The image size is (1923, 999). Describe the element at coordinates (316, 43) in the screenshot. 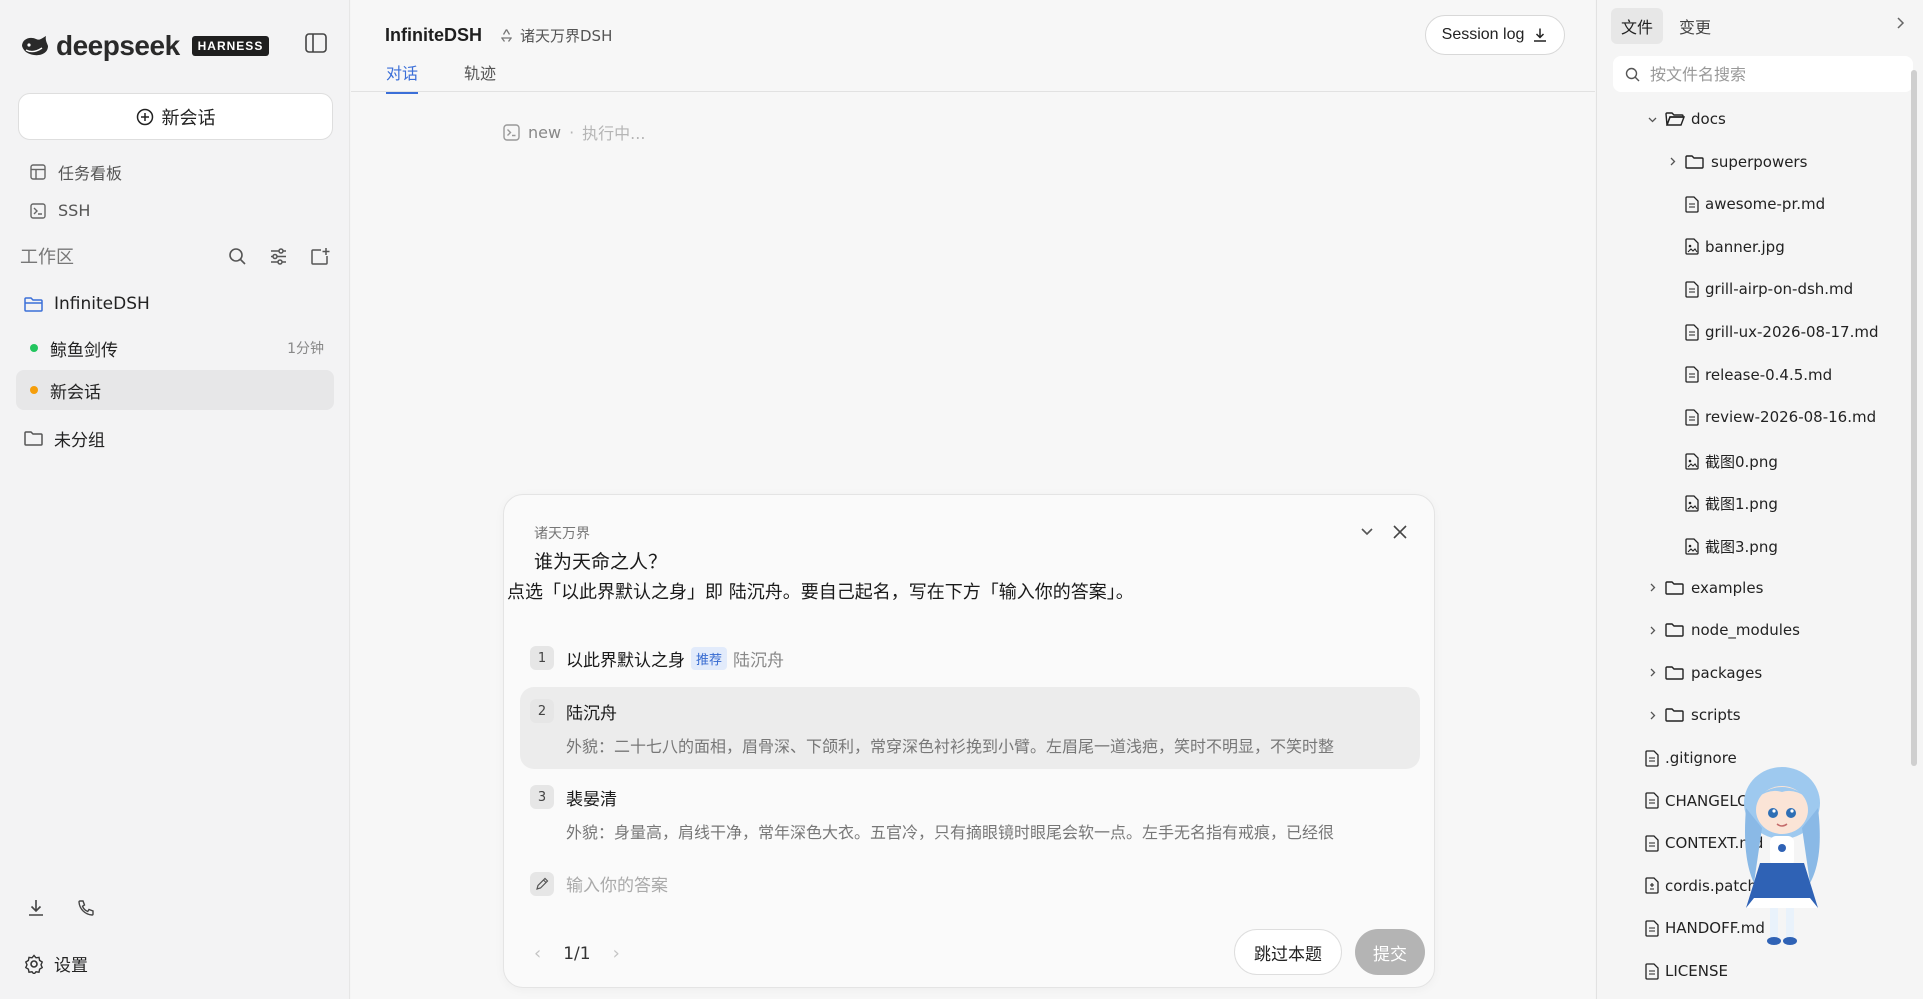

I see `sidebar-toggle-icon` at that location.